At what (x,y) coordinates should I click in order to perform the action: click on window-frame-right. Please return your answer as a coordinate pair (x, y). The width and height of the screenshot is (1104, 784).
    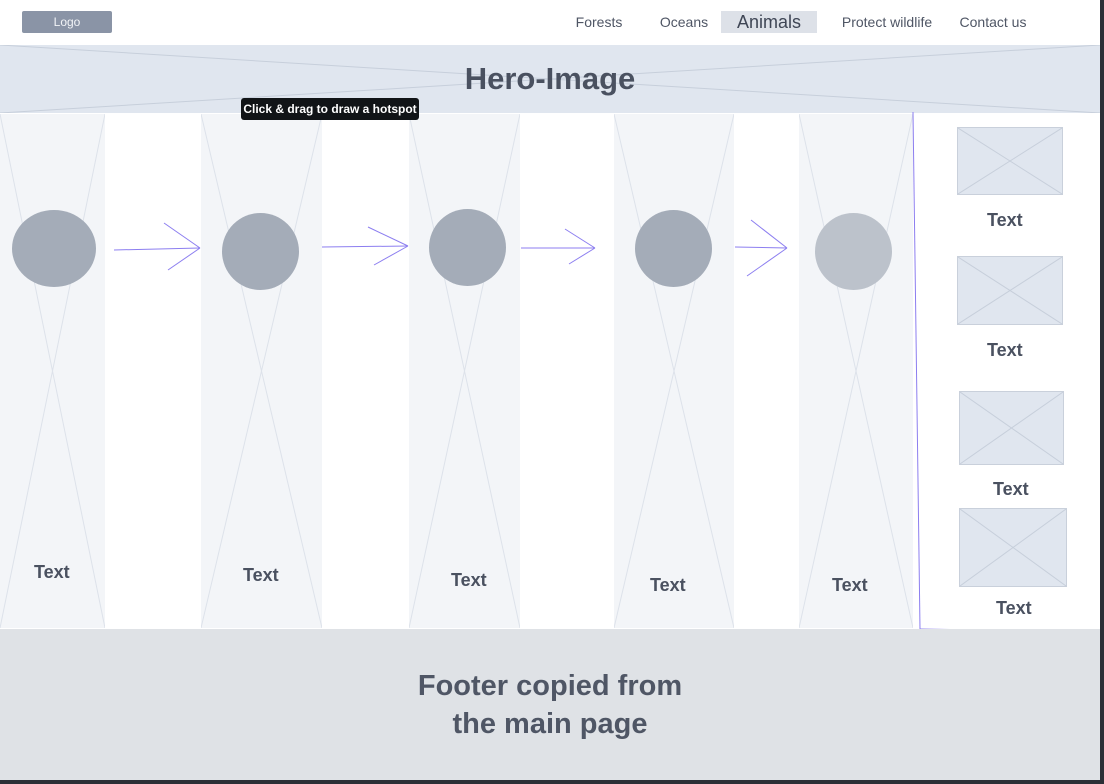
    Looking at the image, I should click on (1102, 392).